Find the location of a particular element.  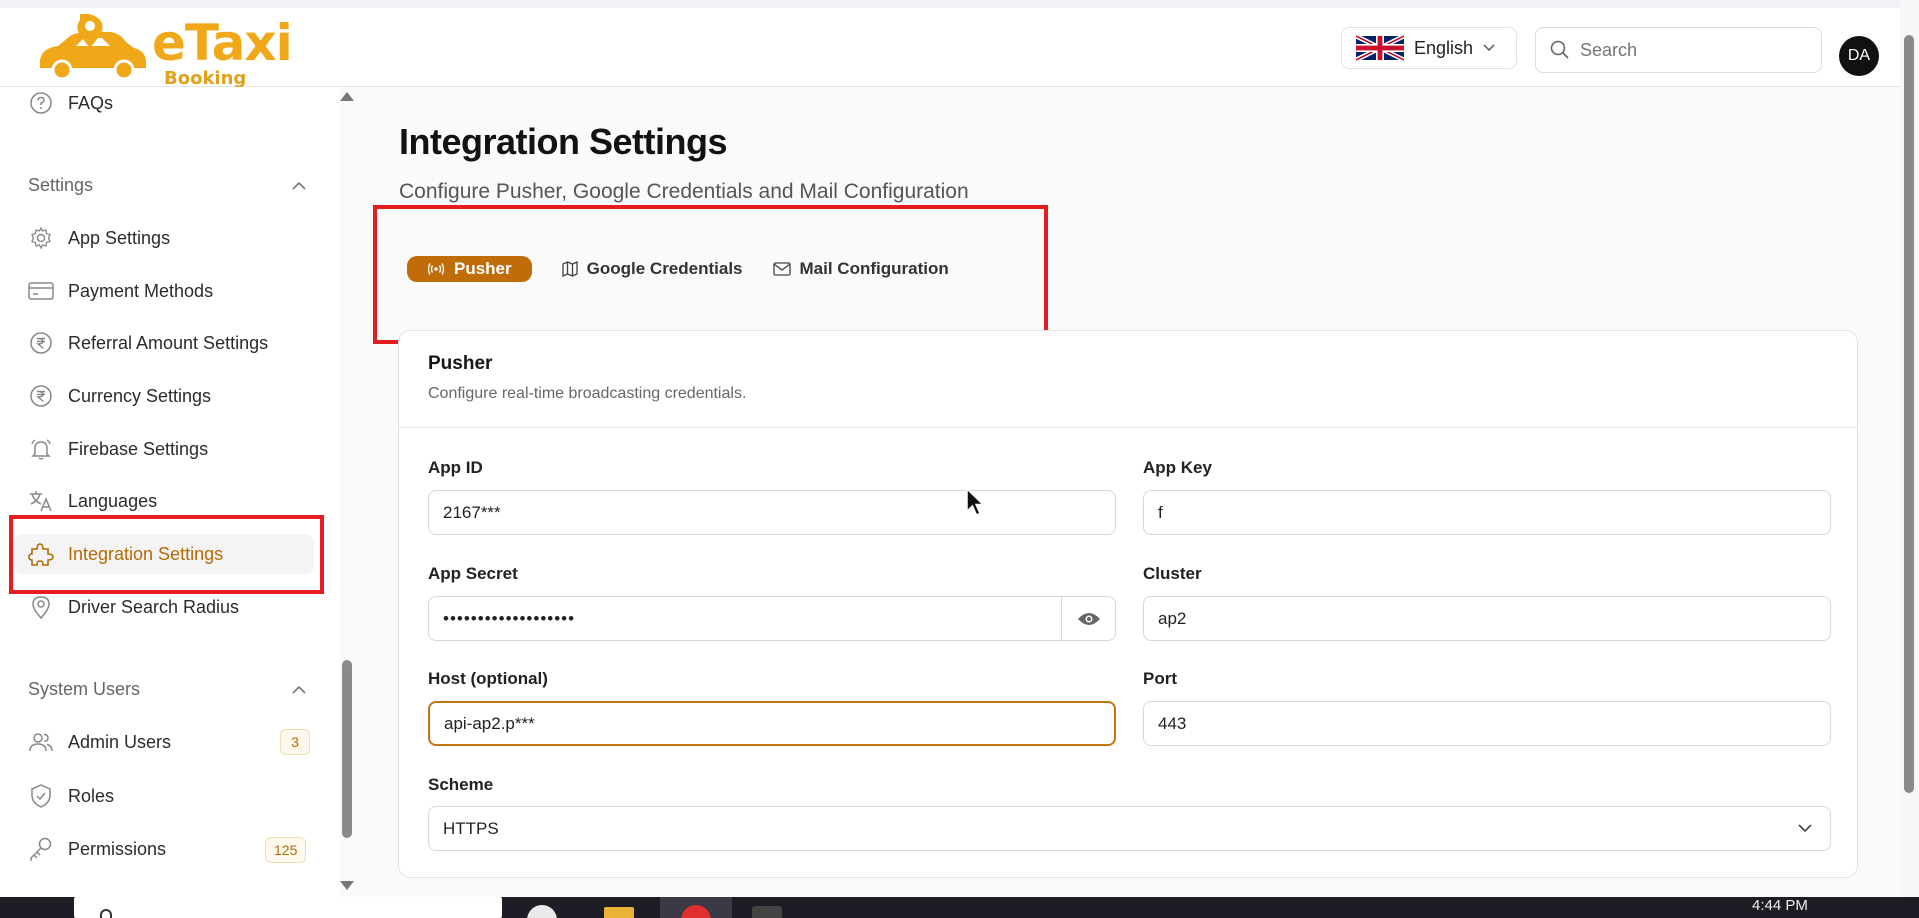

question-circle-icon is located at coordinates (41, 103).